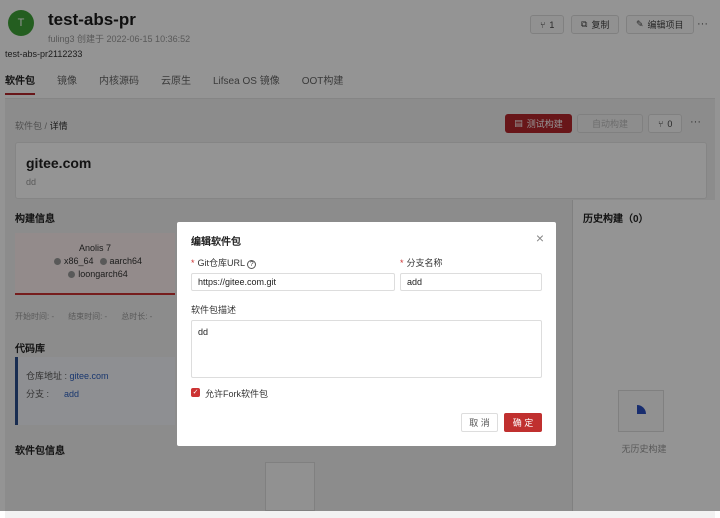 The image size is (720, 518). What do you see at coordinates (479, 422) in the screenshot?
I see `cancel-button: 取 消` at bounding box center [479, 422].